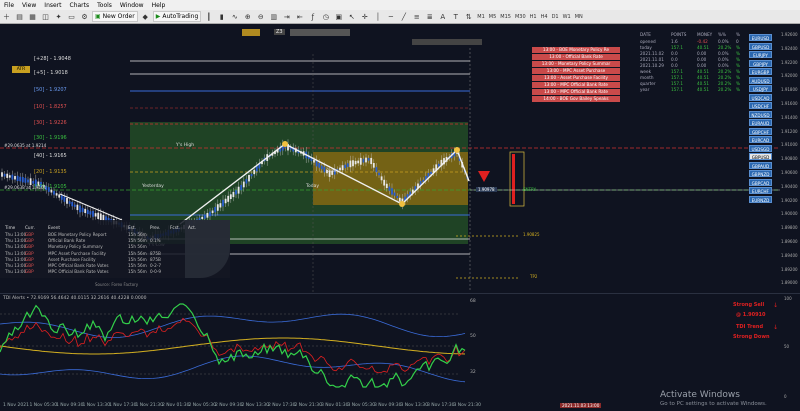  What do you see at coordinates (286, 16) in the screenshot?
I see `autoscroll-icon: ⇥` at bounding box center [286, 16].